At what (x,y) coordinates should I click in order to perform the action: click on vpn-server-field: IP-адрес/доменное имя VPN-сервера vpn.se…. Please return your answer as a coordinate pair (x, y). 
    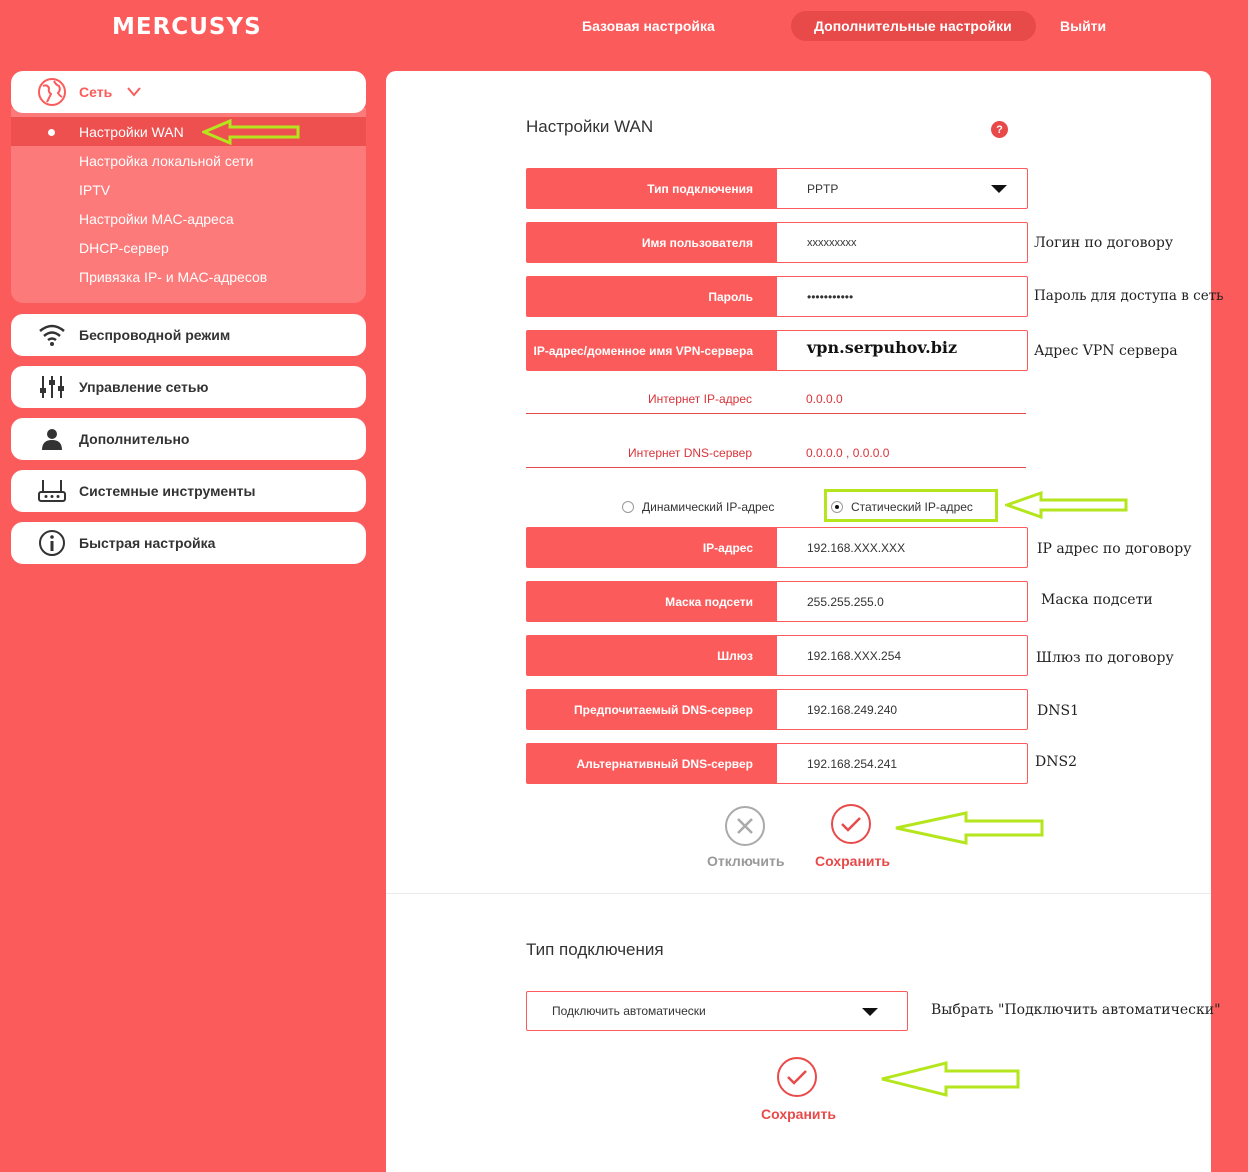
    Looking at the image, I should click on (777, 350).